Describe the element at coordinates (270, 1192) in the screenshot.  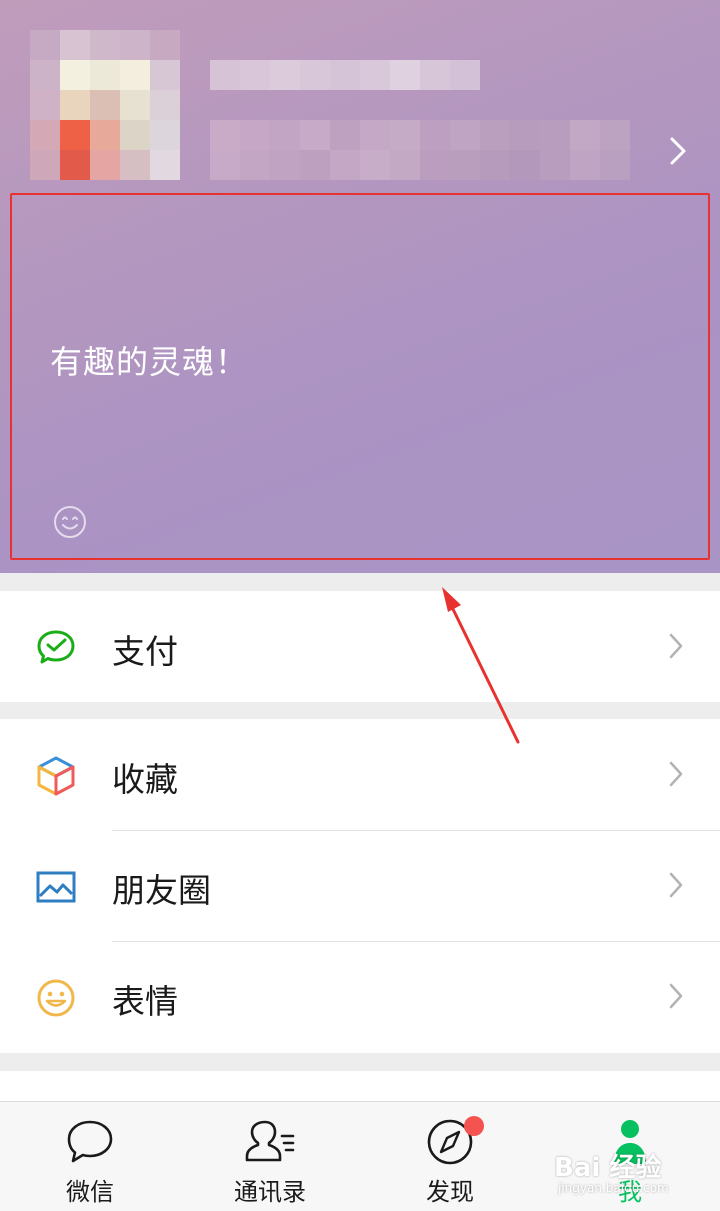
I see `tab-label: 通讯录` at that location.